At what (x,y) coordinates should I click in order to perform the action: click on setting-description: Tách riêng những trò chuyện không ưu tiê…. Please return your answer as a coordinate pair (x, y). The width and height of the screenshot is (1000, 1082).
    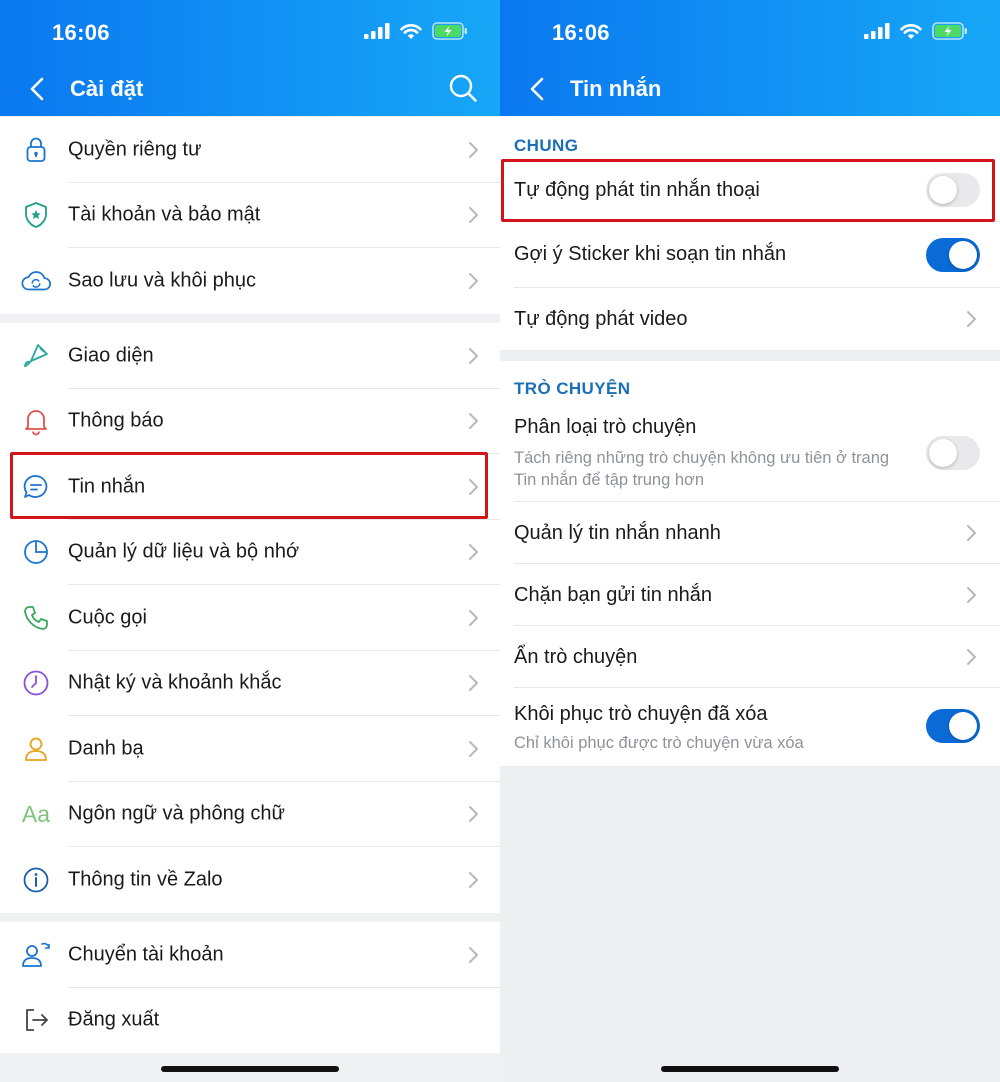
    Looking at the image, I should click on (702, 469).